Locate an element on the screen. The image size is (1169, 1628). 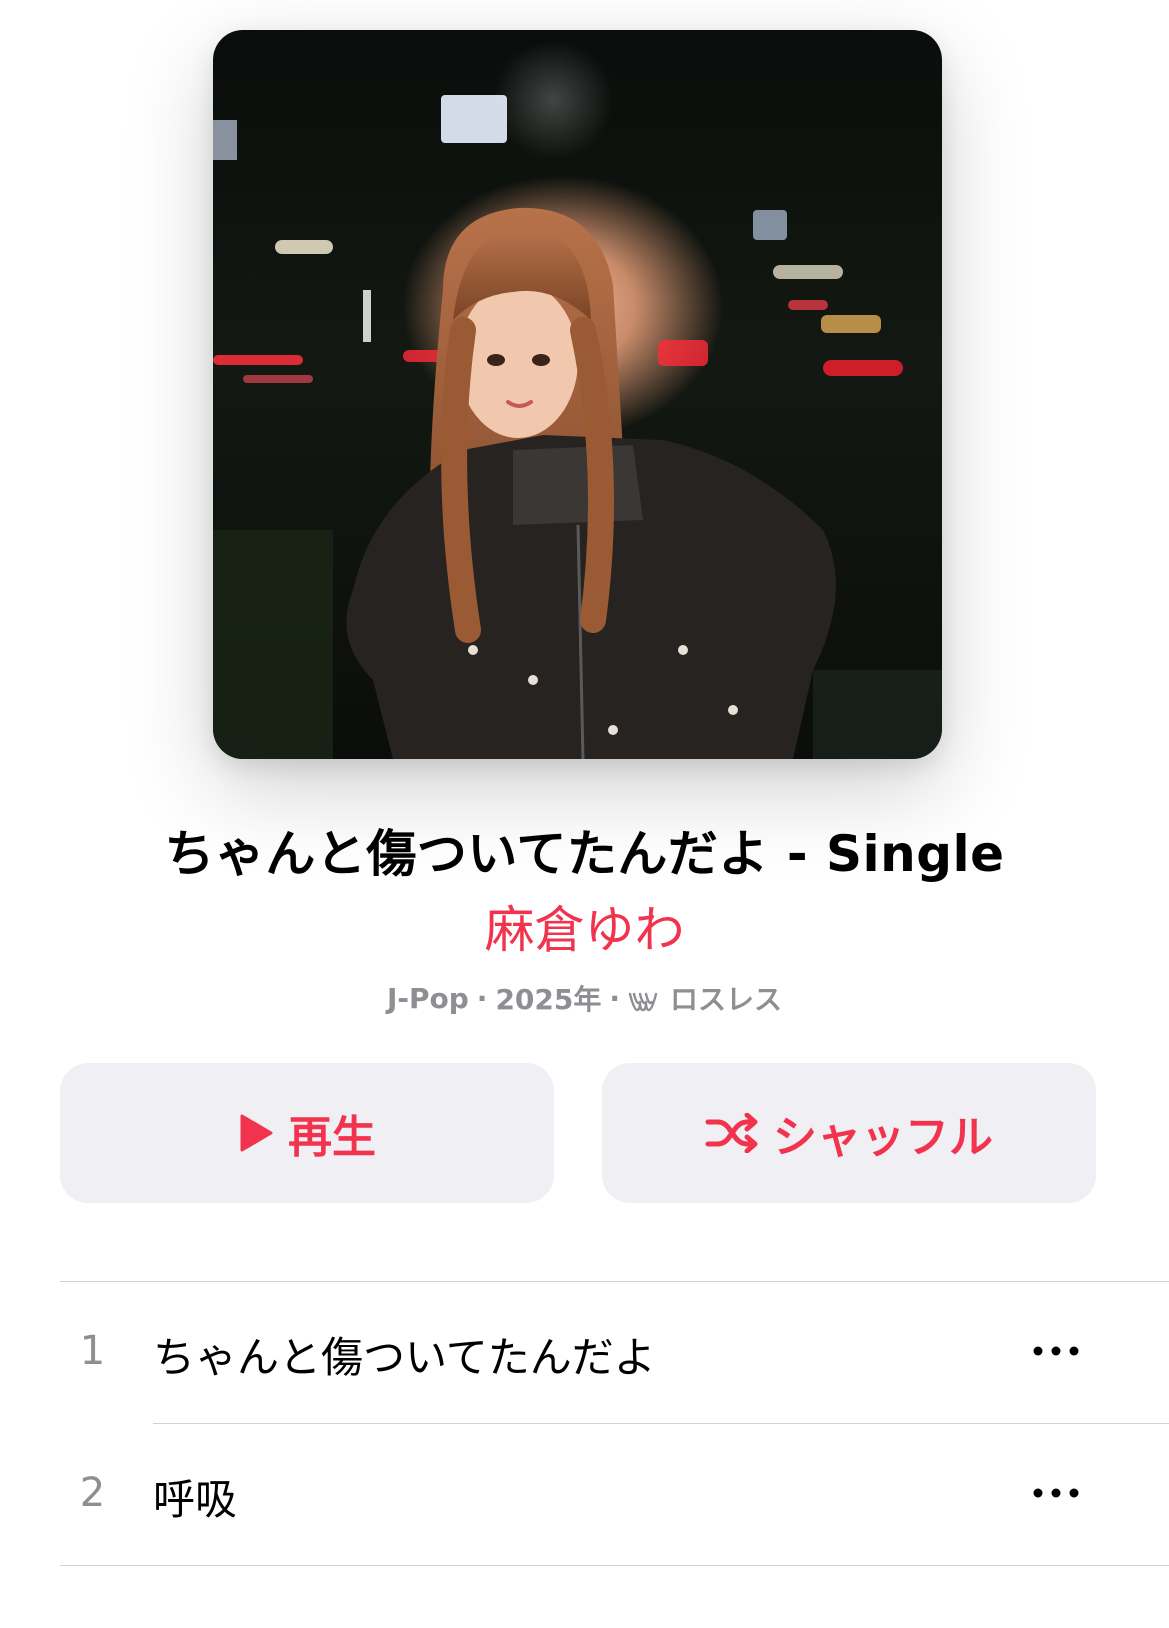
track-title: ちゃんと傷ついてたんだよ is located at coordinates (404, 1357).